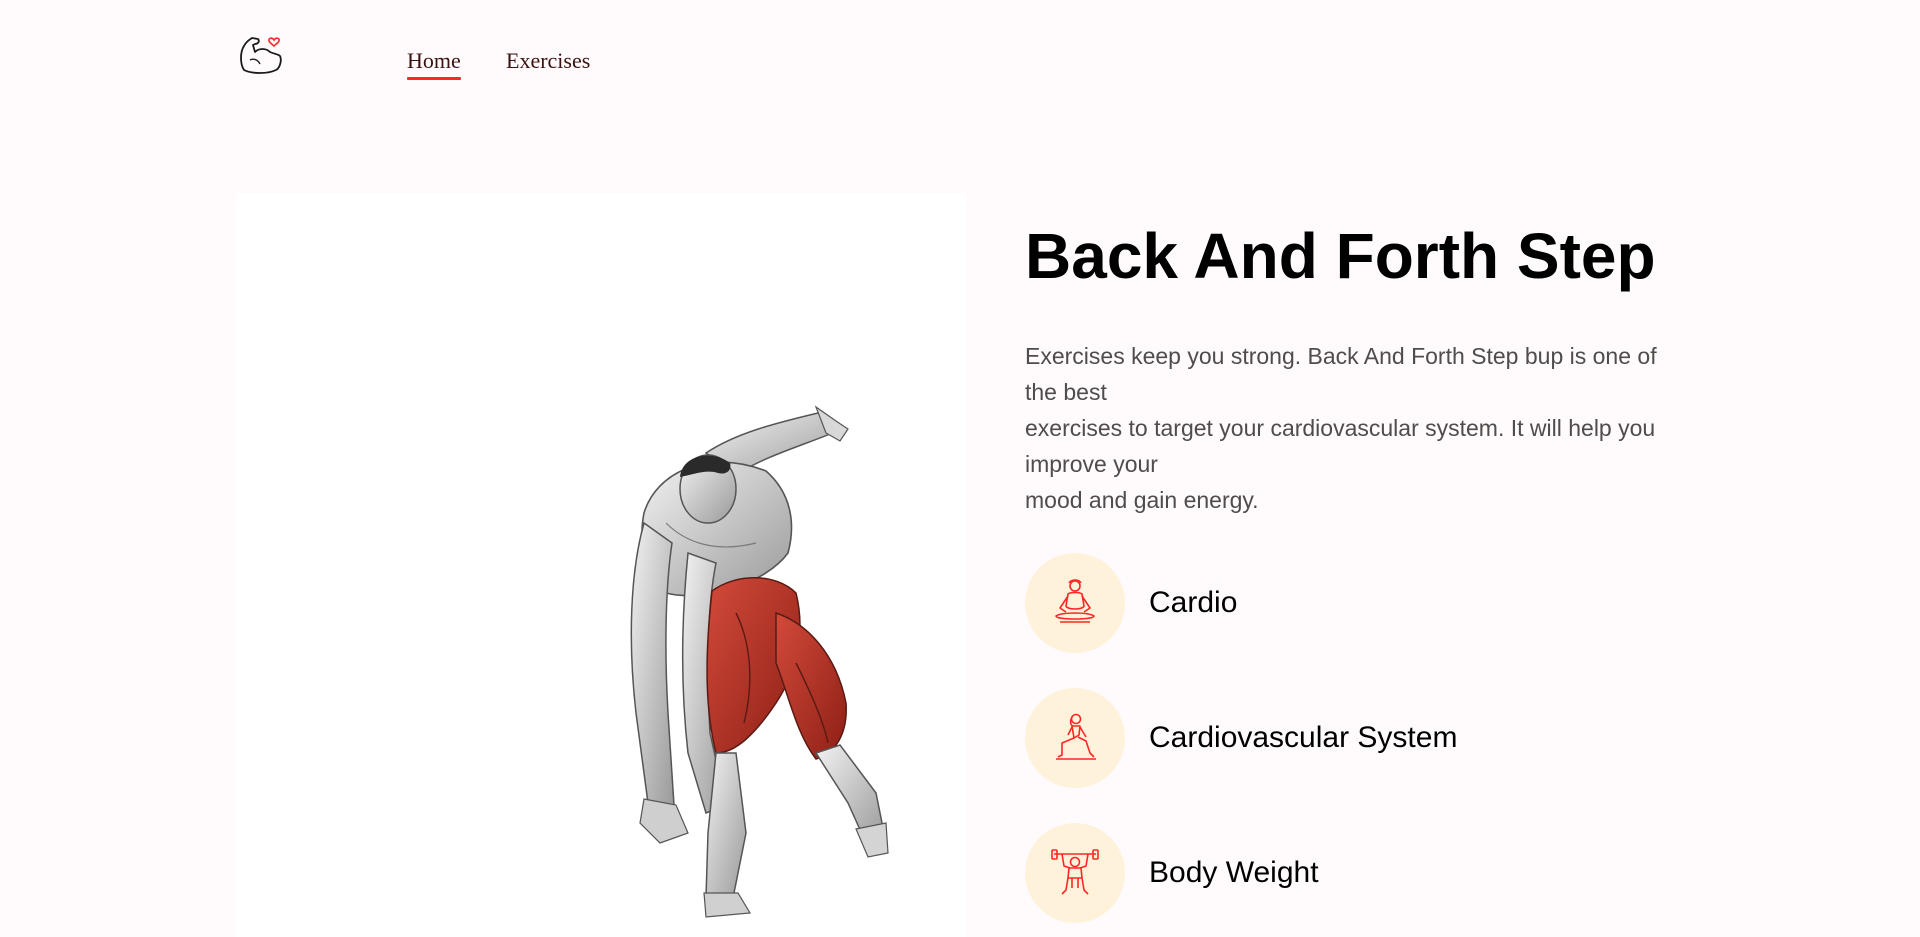 The image size is (1920, 937). I want to click on tag-label: Cardio, so click(1193, 602).